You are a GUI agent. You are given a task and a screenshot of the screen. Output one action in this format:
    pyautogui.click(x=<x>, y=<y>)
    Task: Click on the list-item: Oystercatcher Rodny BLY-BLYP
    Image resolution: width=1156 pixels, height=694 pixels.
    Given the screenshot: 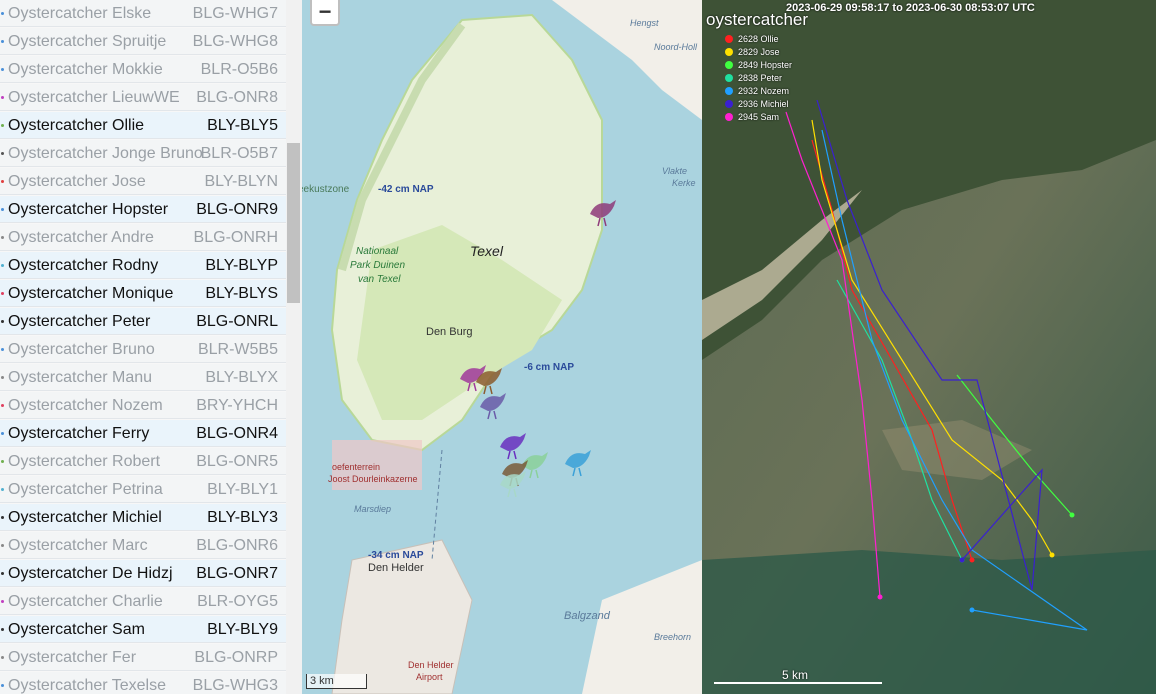 What is the action you would take?
    pyautogui.click(x=143, y=265)
    